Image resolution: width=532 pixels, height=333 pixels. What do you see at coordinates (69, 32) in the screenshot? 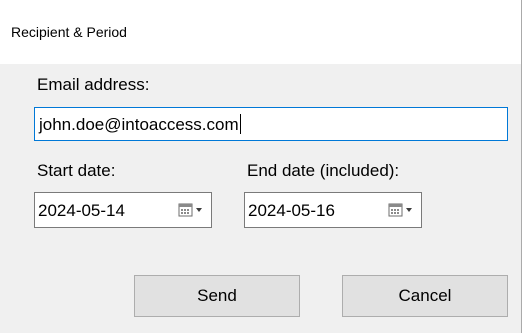
I see `window-title: Recipient & Period` at bounding box center [69, 32].